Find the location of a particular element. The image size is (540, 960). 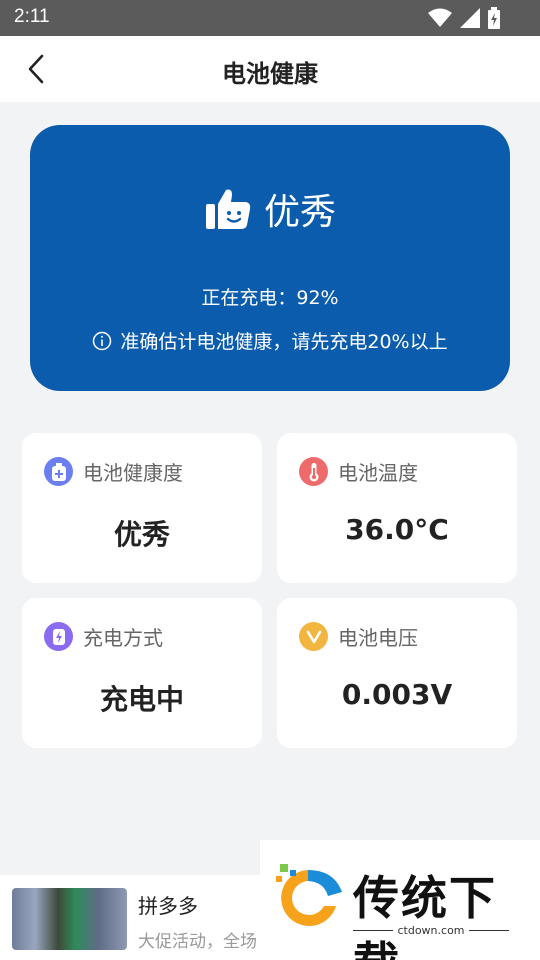

battery-status-icon is located at coordinates (494, 18).